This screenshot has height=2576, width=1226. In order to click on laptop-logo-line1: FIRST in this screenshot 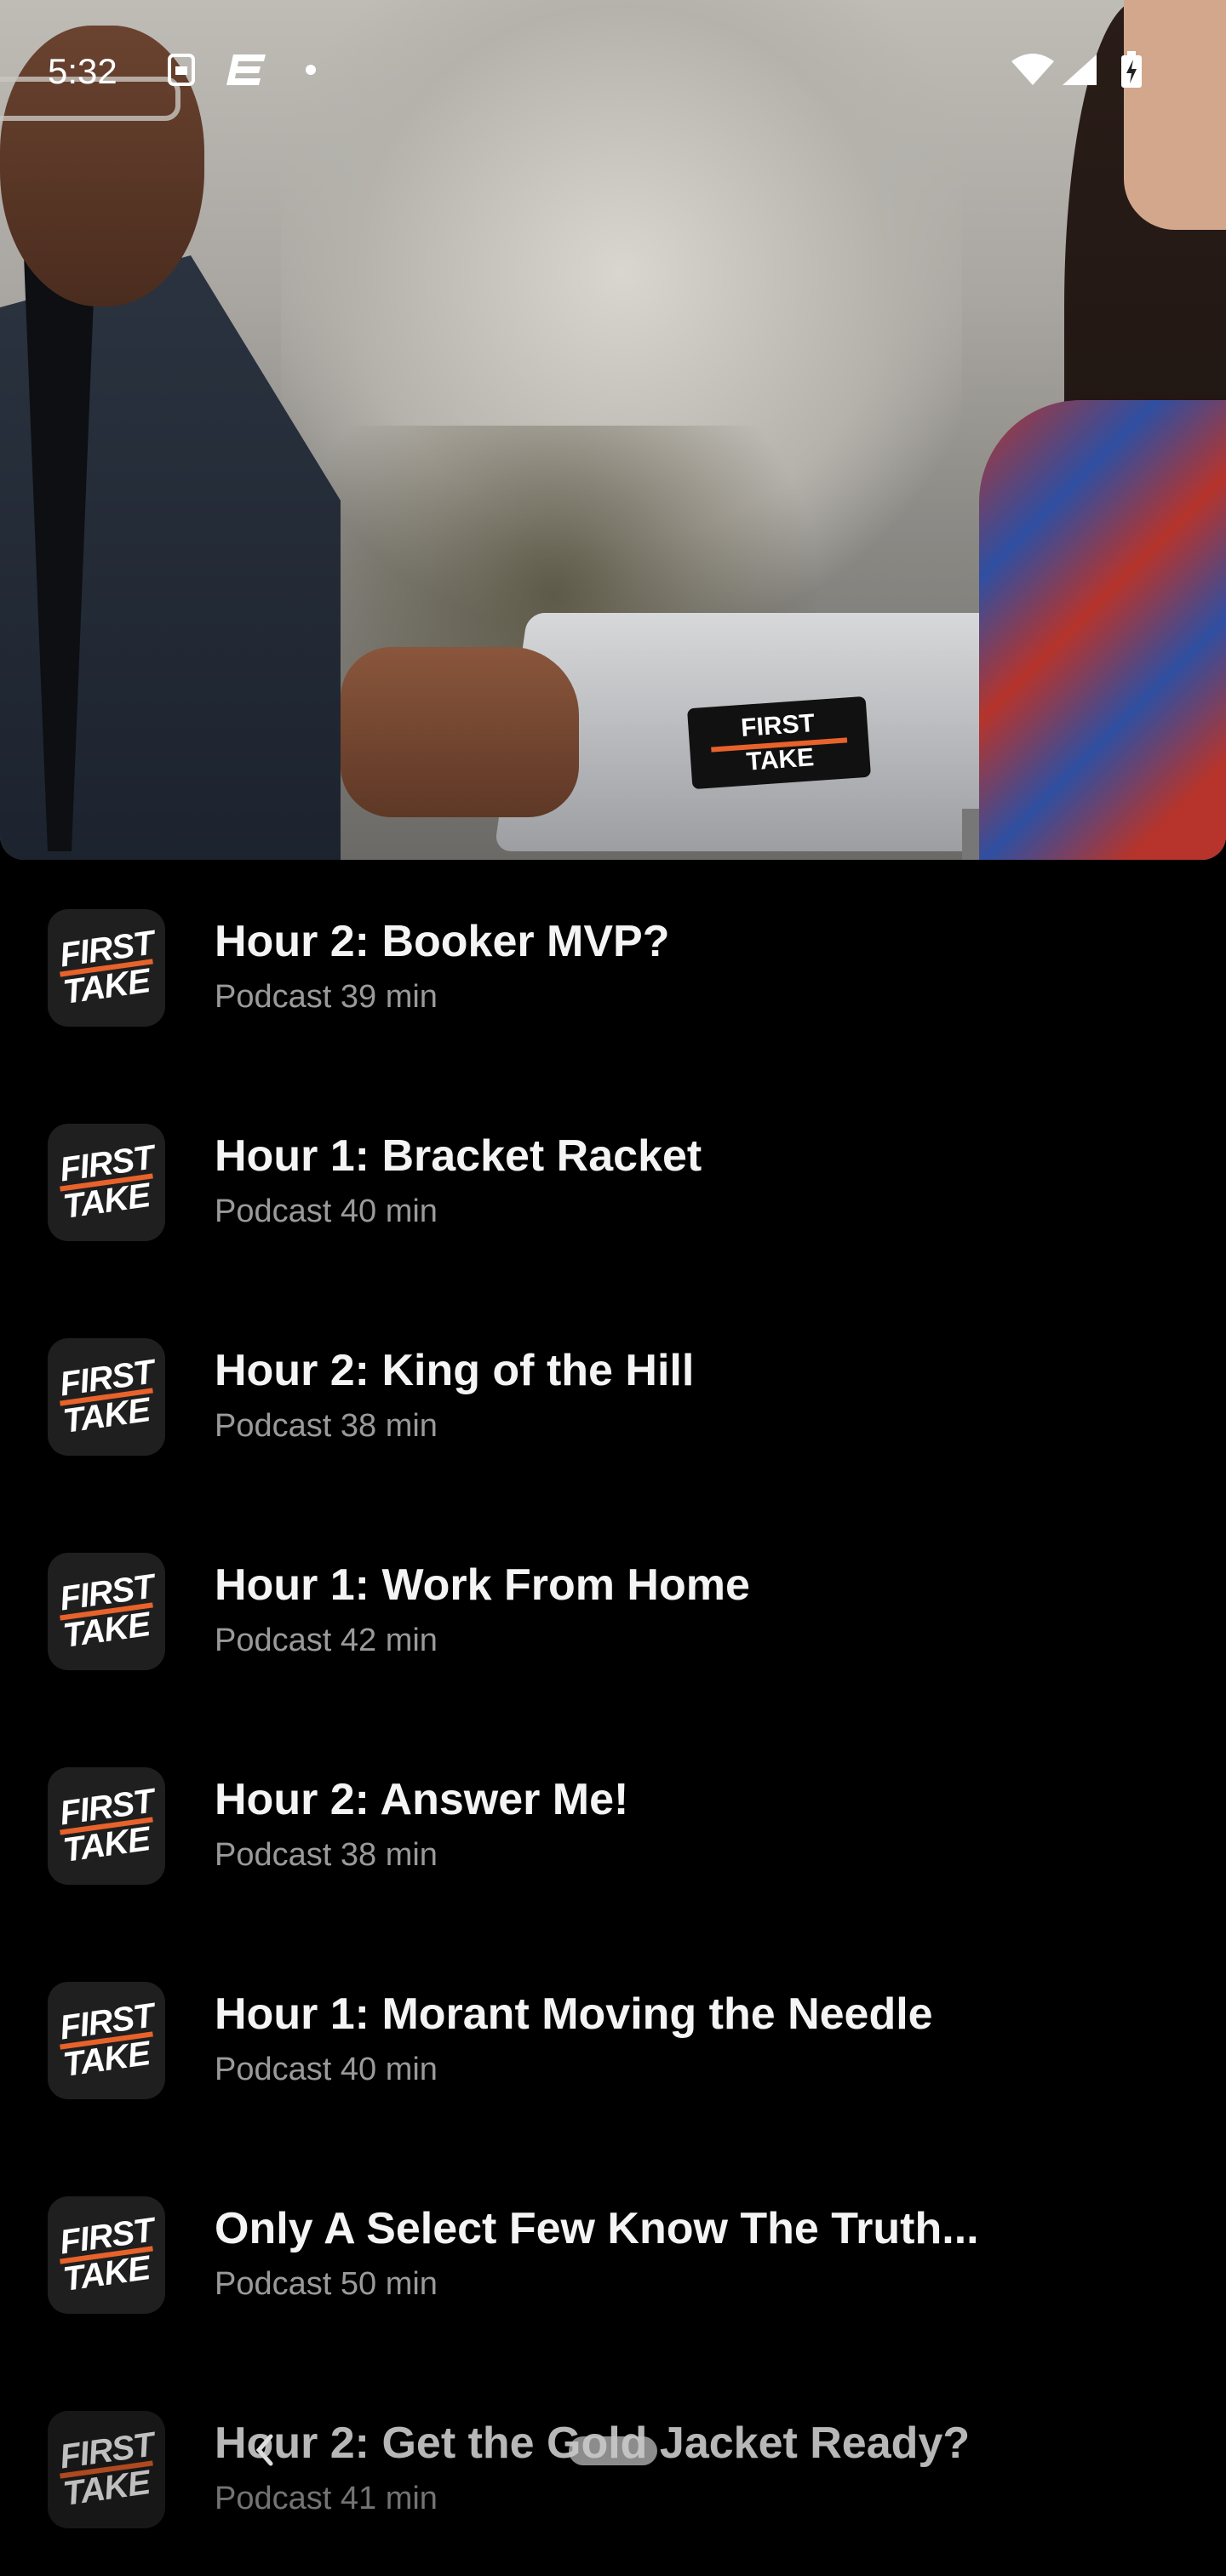, I will do `click(778, 725)`.